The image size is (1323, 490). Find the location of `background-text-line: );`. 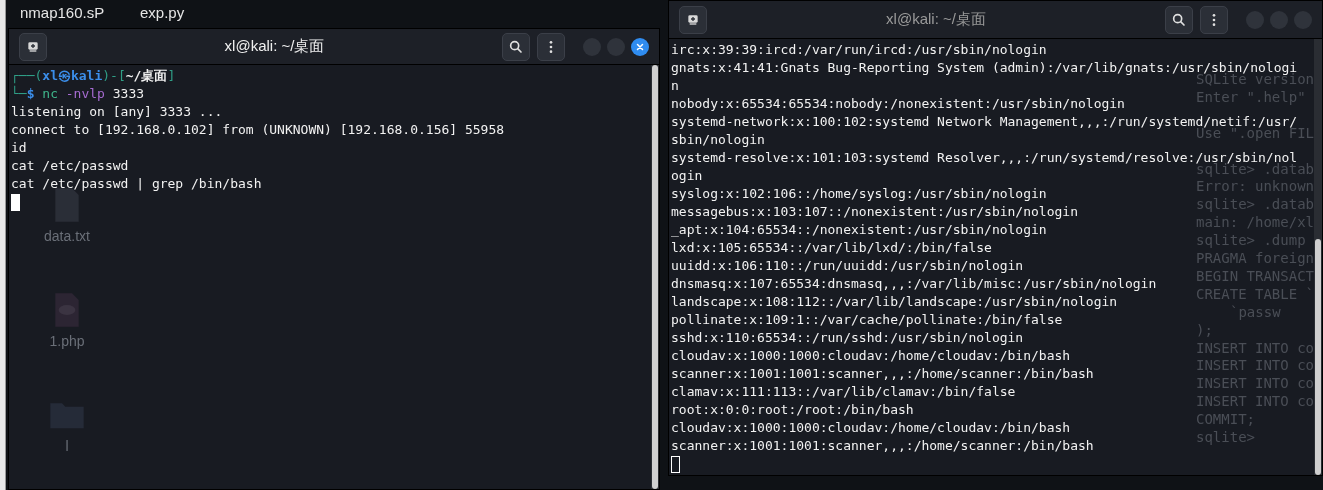

background-text-line: ); is located at coordinates (1204, 330).